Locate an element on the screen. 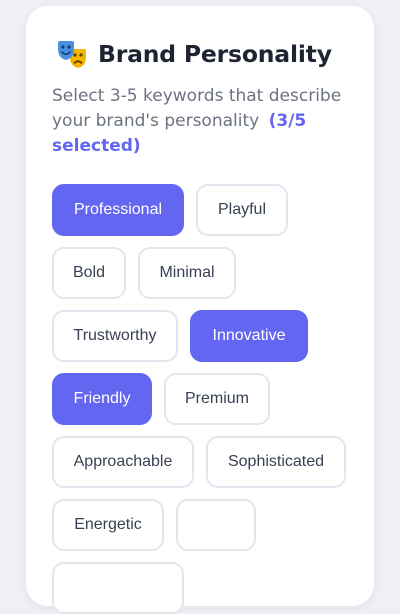 The height and width of the screenshot is (614, 400). keyword-chip-label: Sophisticated is located at coordinates (276, 461).